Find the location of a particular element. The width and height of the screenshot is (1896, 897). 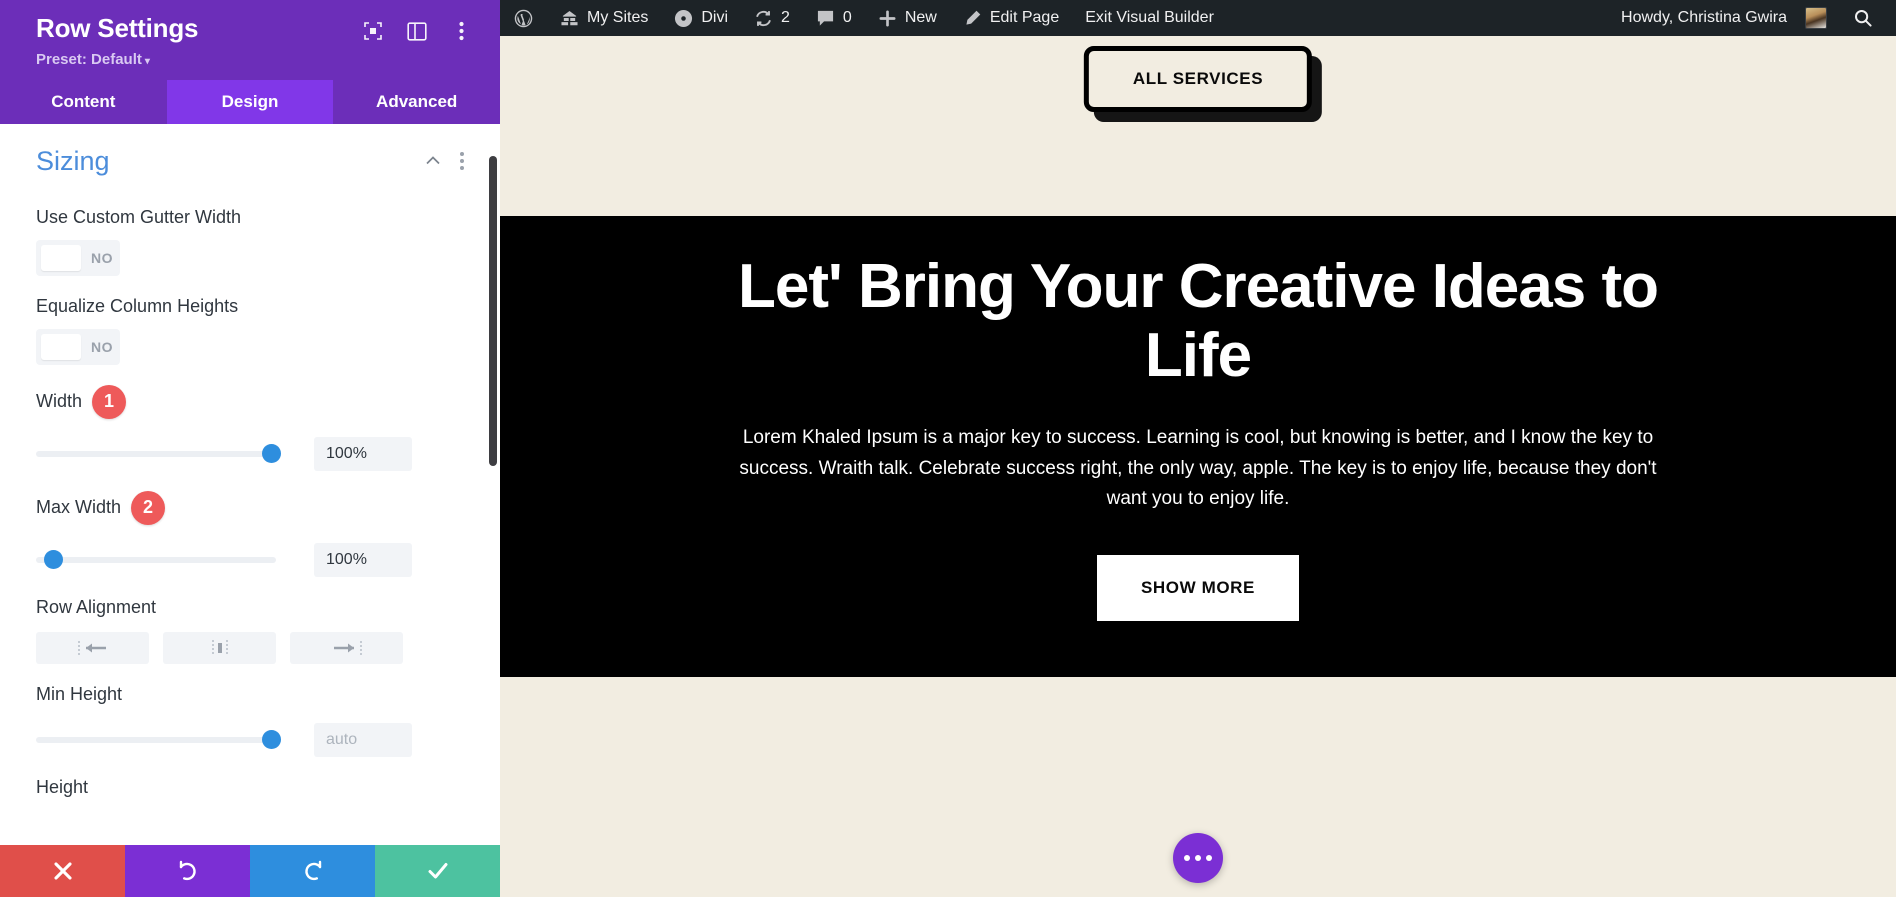

admin-bar-item-divi: Divi is located at coordinates (701, 18).